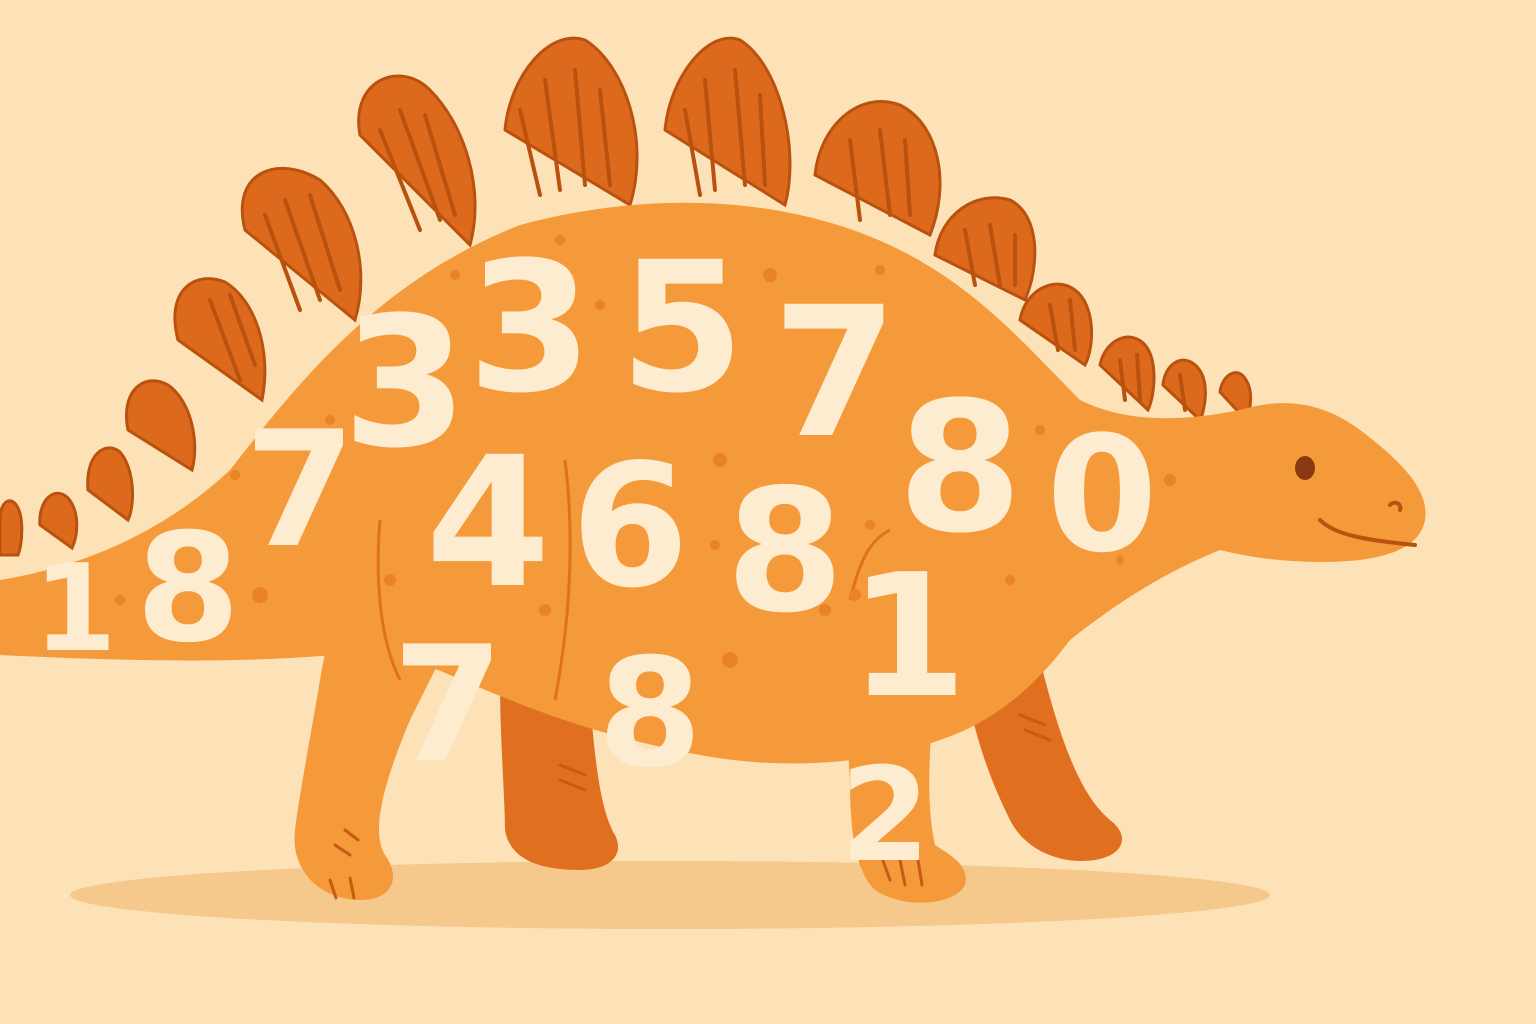  I want to click on number-glyph: 4, so click(487, 523).